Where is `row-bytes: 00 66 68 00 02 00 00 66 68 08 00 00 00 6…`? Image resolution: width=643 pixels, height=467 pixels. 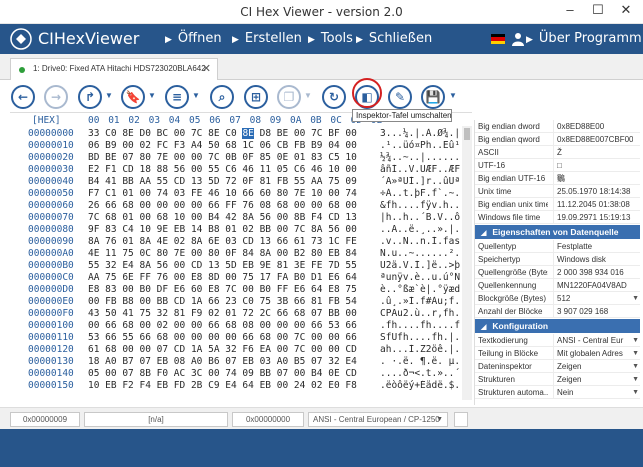
row-bytes: 00 66 68 00 02 00 00 66 68 08 00 00 00 6… is located at coordinates (222, 325).